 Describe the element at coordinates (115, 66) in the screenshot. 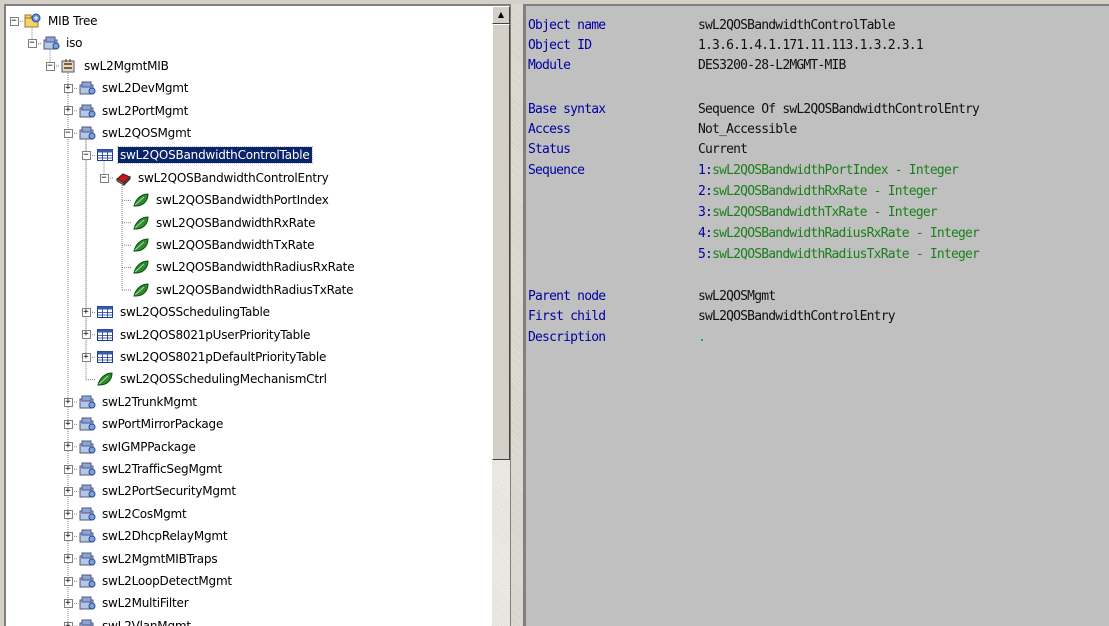

I see `tree-node: swL2MgmtMIB` at that location.